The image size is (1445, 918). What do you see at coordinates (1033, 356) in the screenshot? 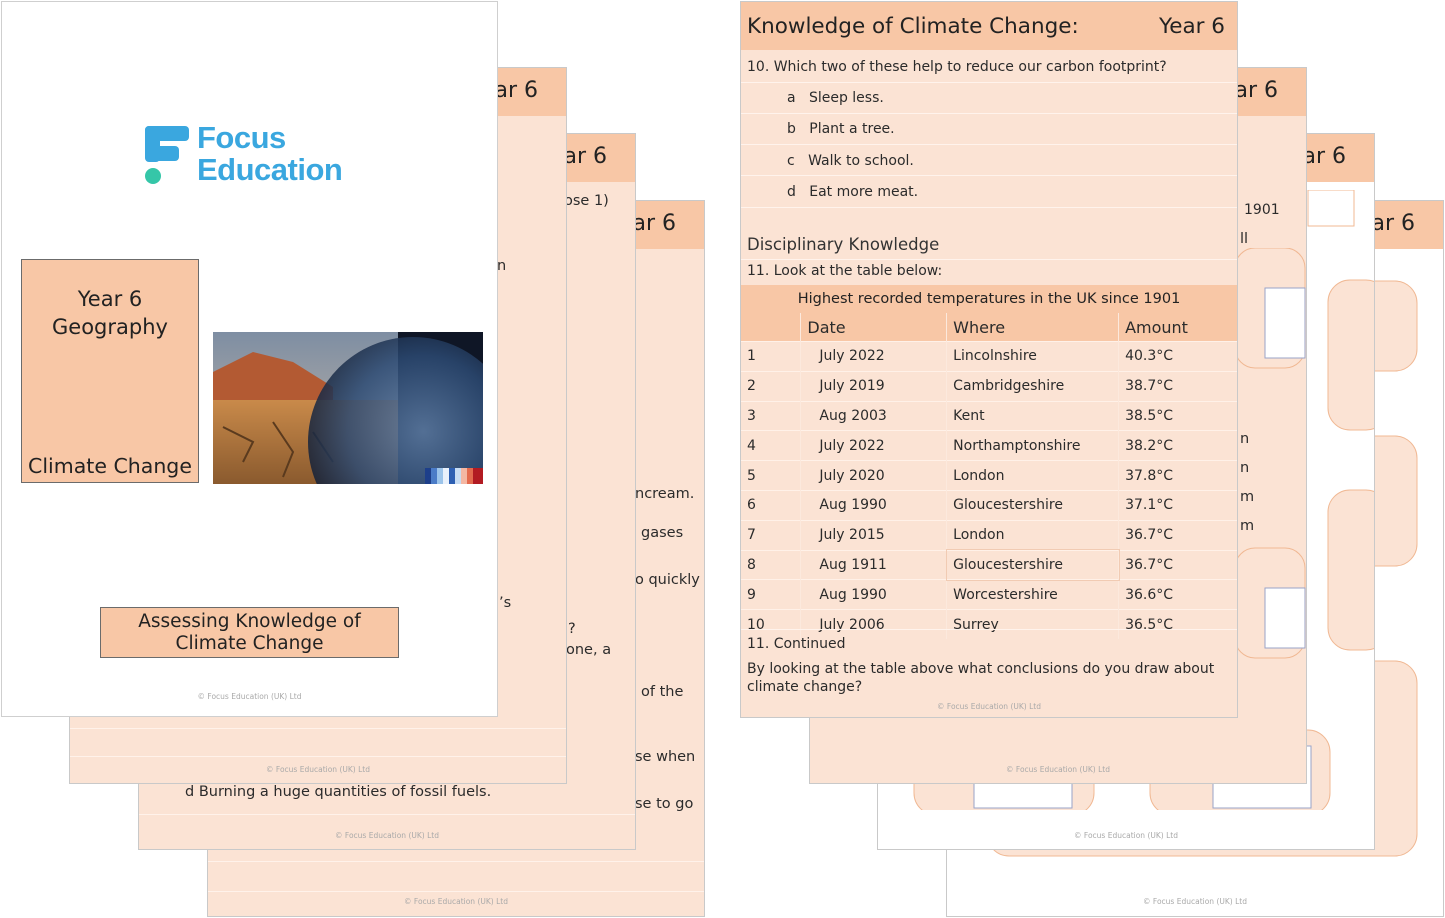
I see `where-cell: Lincolnshire` at bounding box center [1033, 356].